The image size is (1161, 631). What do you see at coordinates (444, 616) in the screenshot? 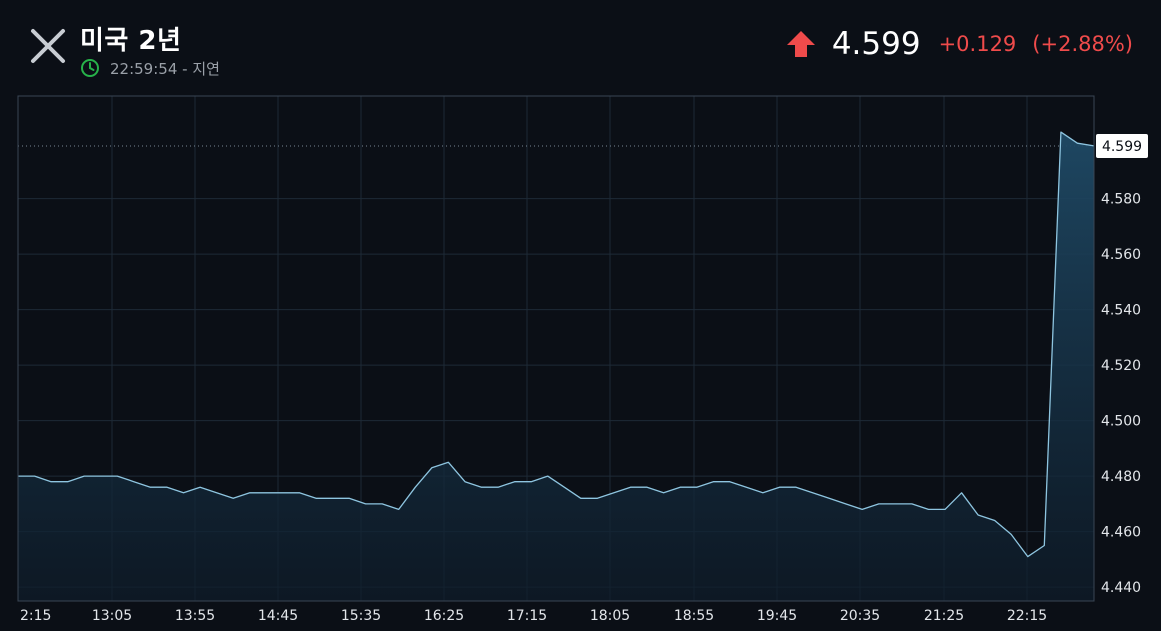
I see `x-tick-label: 16:25` at bounding box center [444, 616].